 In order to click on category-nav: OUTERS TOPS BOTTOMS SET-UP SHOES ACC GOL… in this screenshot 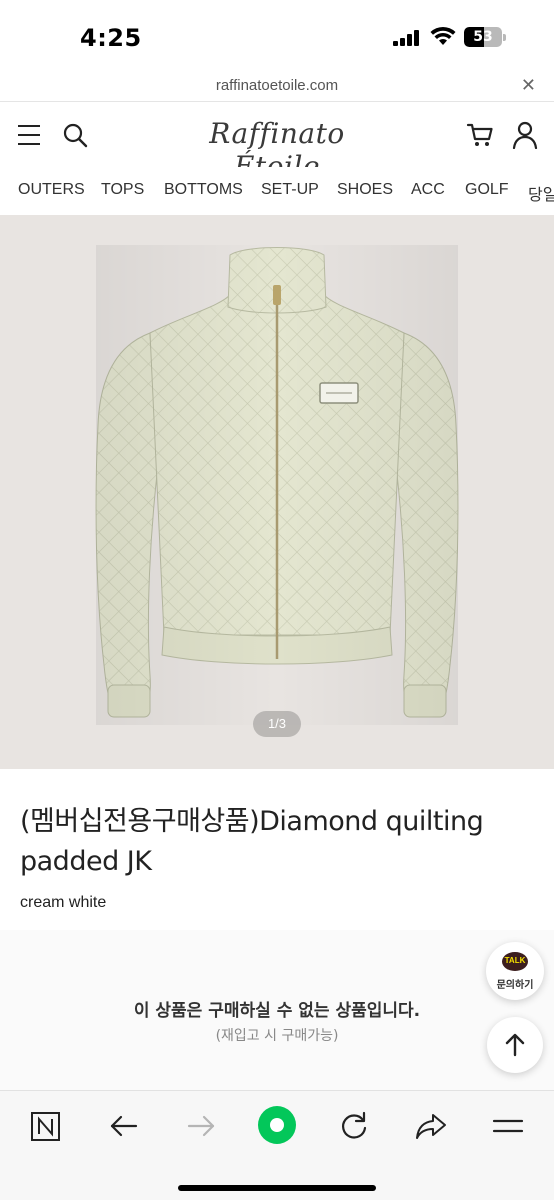, I will do `click(277, 191)`.